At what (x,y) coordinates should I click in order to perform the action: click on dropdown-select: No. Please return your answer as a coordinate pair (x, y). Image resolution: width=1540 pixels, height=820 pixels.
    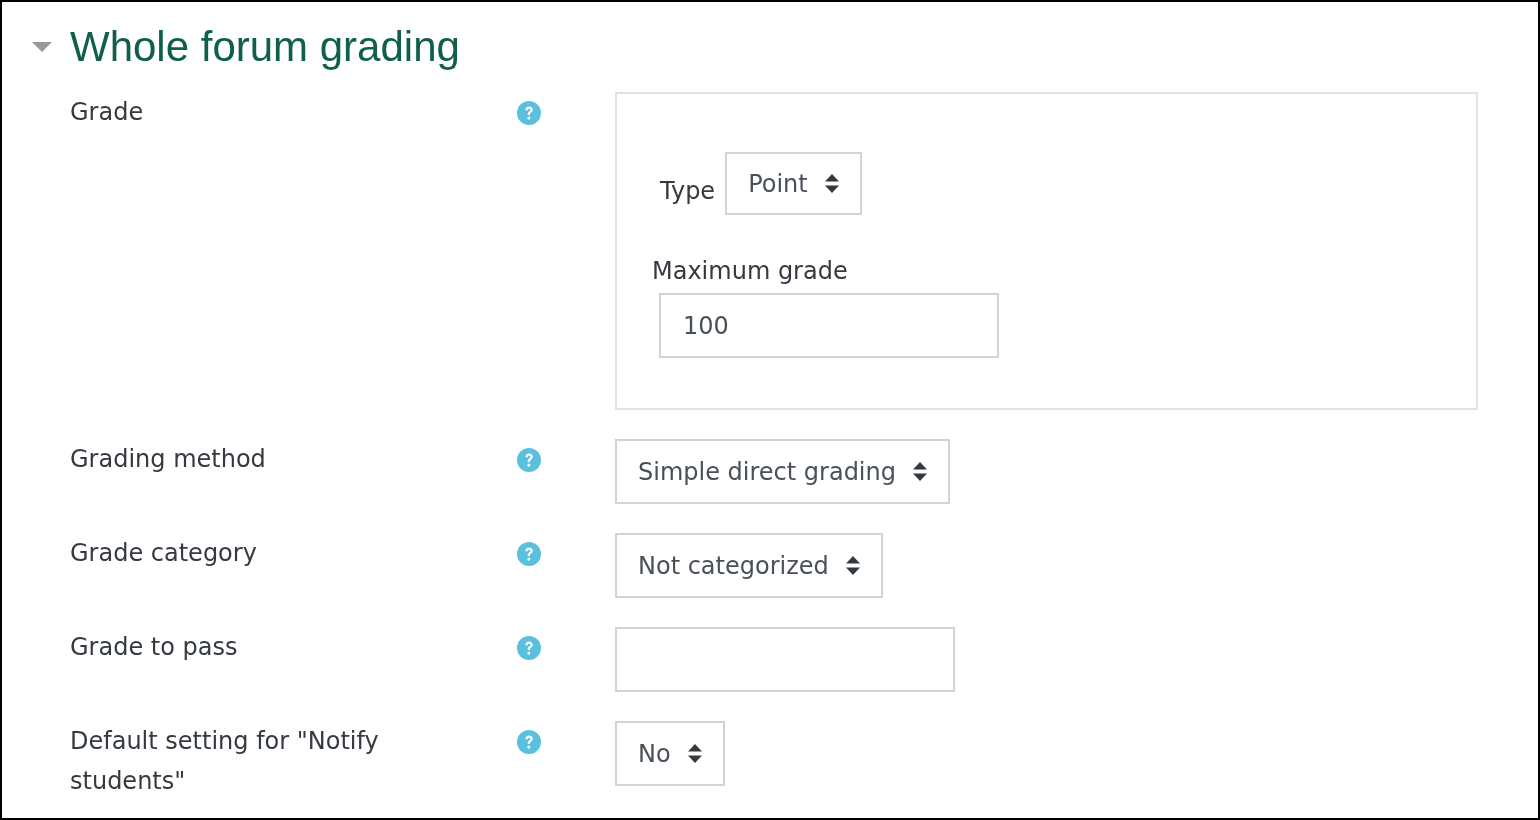
    Looking at the image, I should click on (670, 753).